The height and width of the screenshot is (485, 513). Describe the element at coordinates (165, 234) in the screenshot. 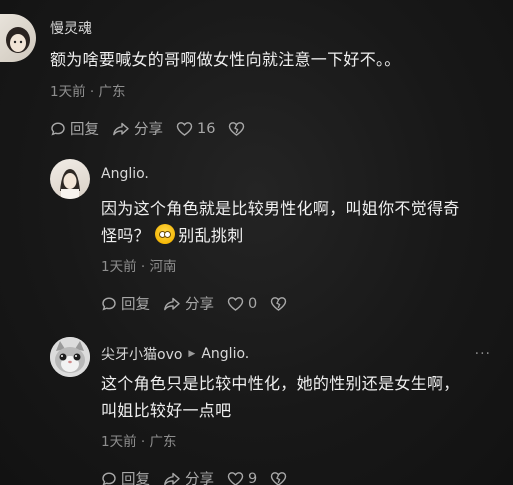

I see `emoji-icon` at that location.